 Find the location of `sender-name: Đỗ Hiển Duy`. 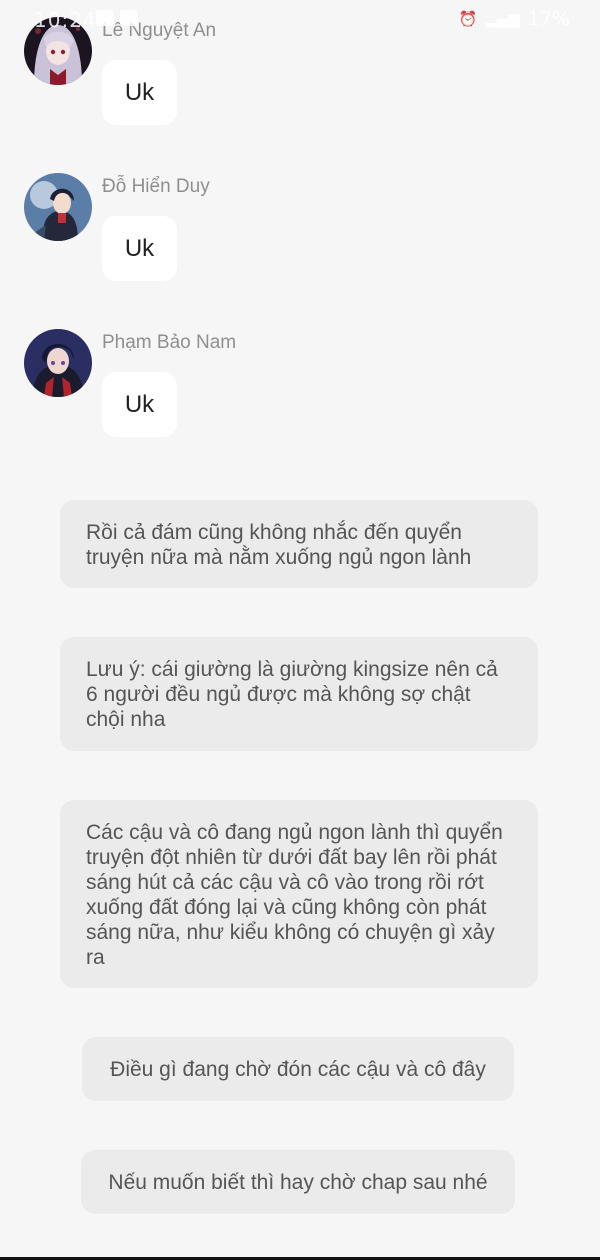

sender-name: Đỗ Hiển Duy is located at coordinates (156, 186).